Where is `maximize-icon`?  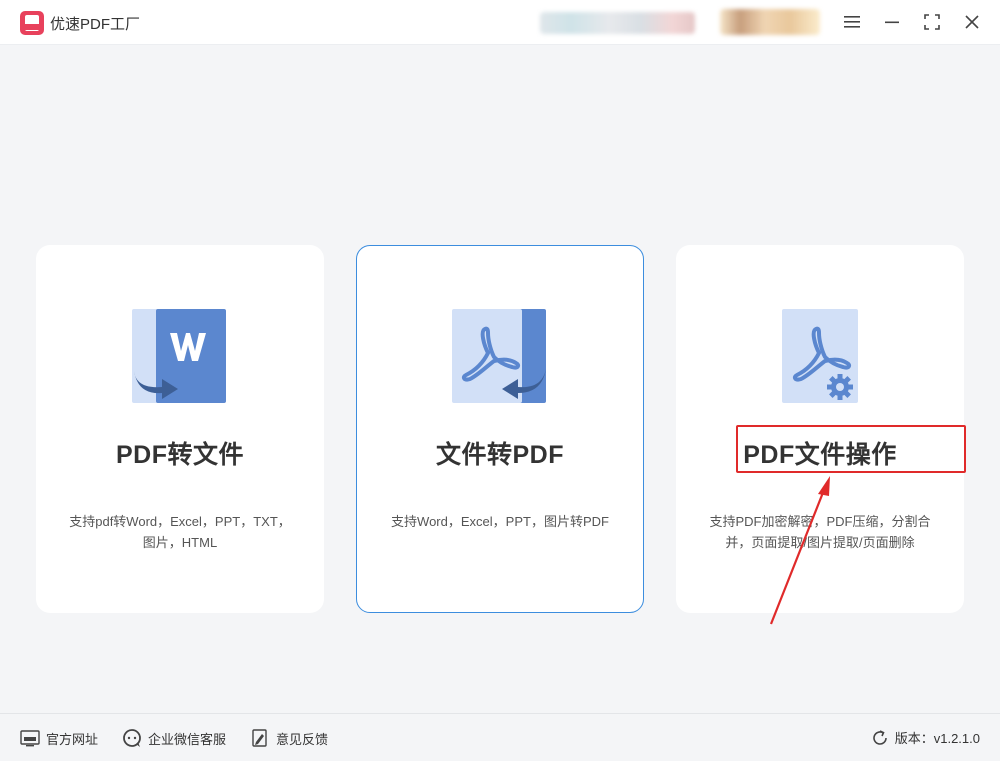
maximize-icon is located at coordinates (932, 22).